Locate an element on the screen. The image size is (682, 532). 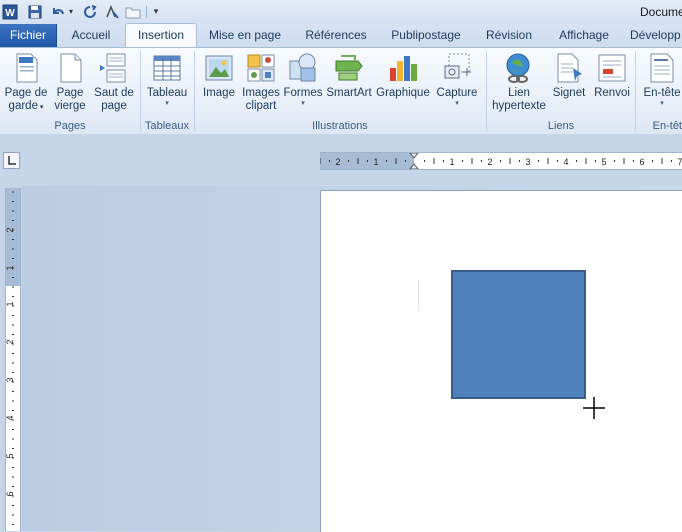
image-button: Image is located at coordinates (219, 76).